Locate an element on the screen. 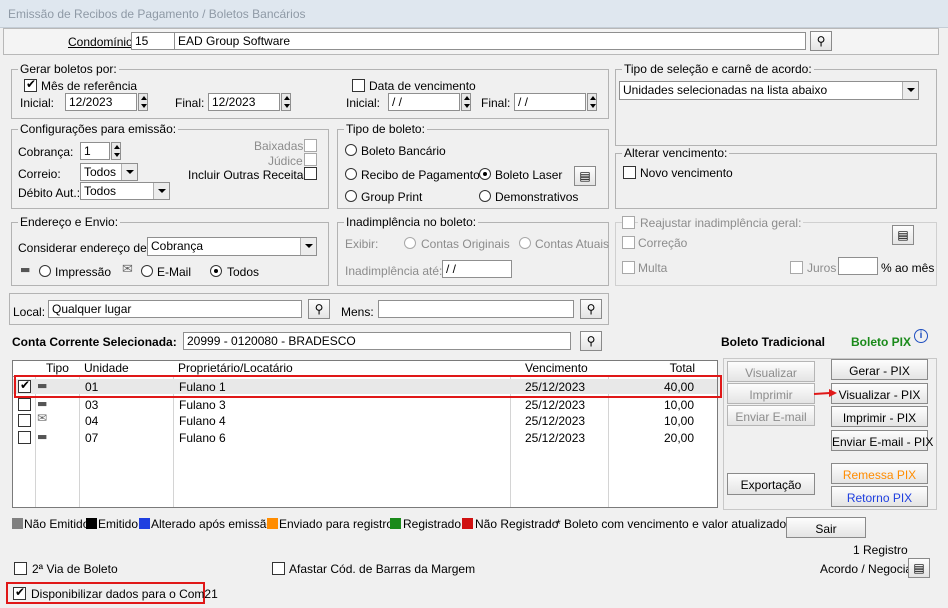 The height and width of the screenshot is (608, 948). baixadas-checkbox is located at coordinates (310, 145).